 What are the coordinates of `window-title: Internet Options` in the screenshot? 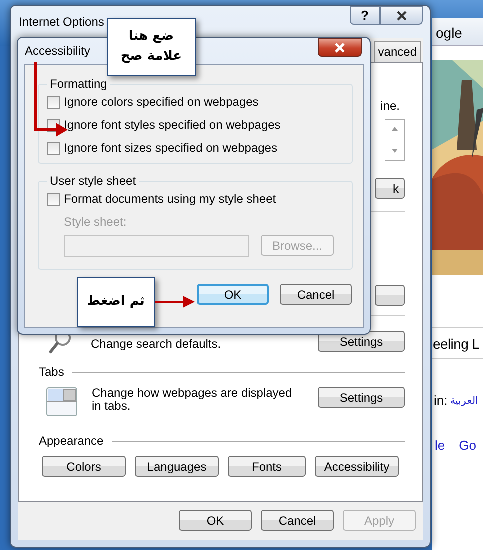 It's located at (61, 22).